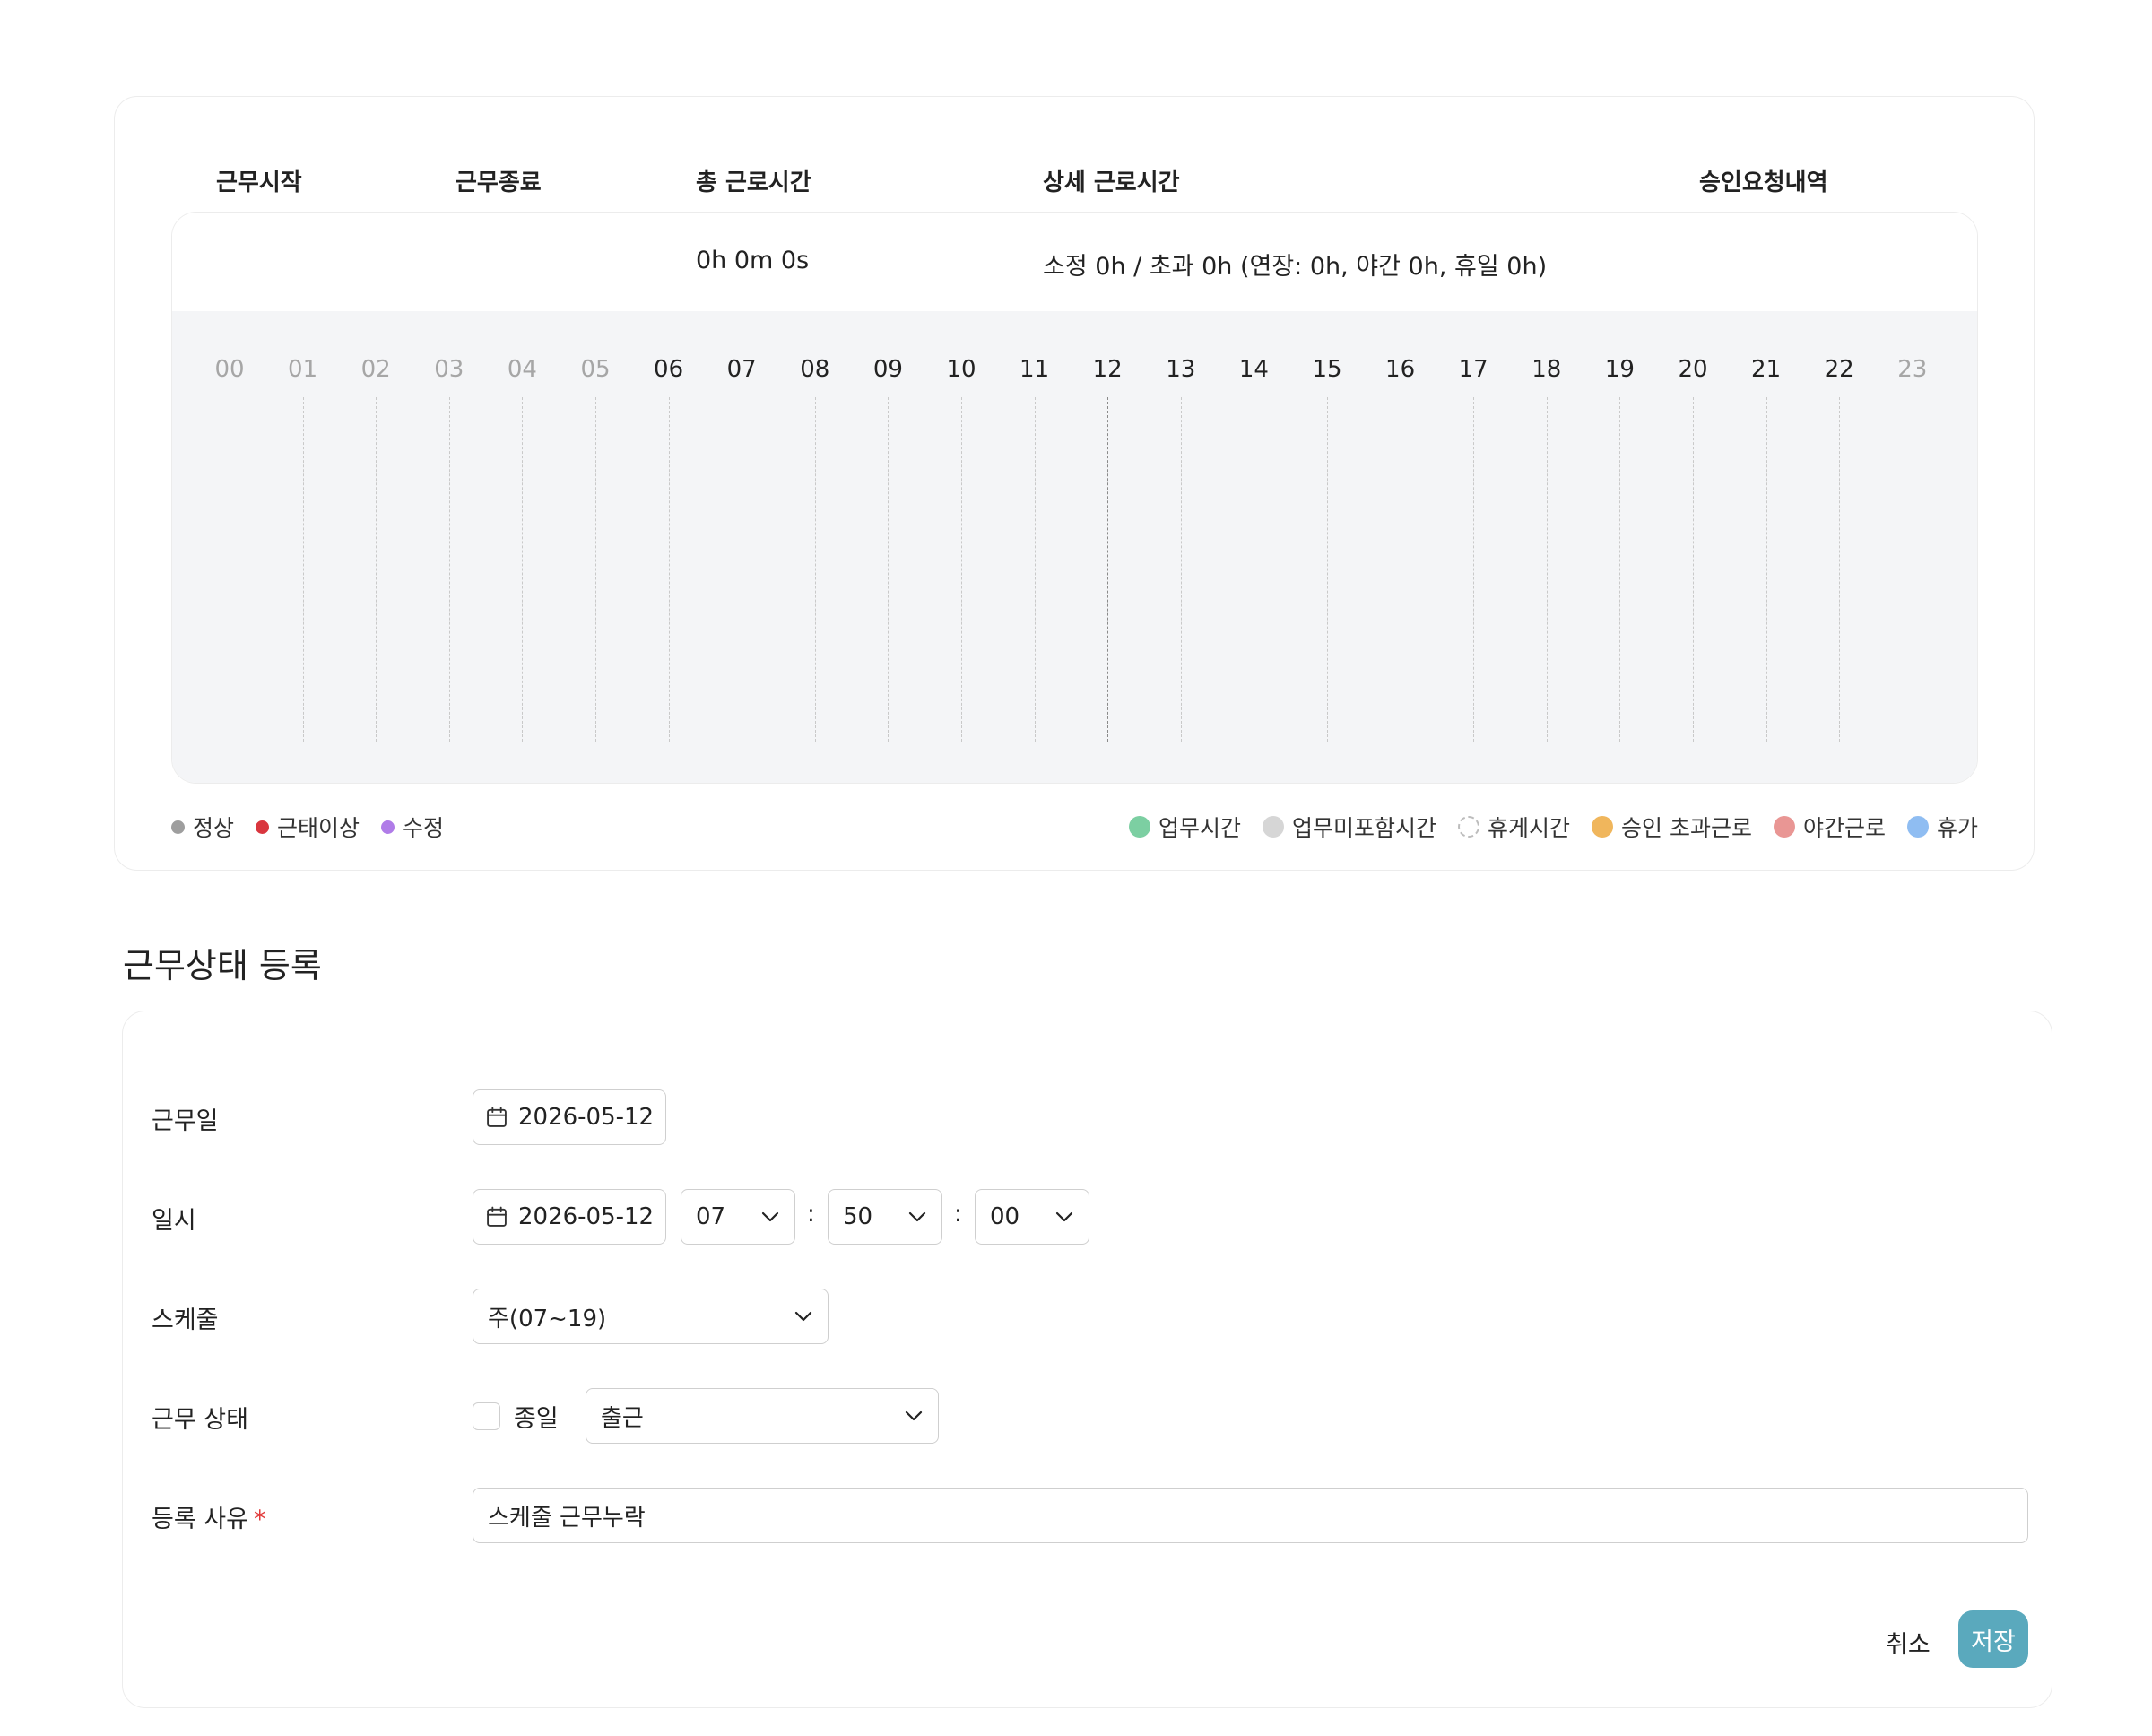 The height and width of the screenshot is (1736, 2152). Describe the element at coordinates (1005, 1217) in the screenshot. I see `second-select-value: 00` at that location.